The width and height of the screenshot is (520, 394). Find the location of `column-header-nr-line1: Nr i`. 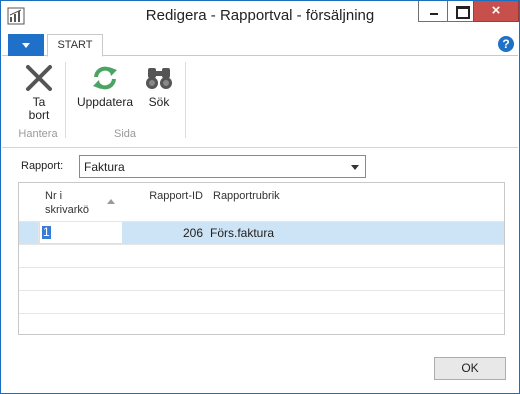

column-header-nr-line1: Nr i is located at coordinates (54, 196).